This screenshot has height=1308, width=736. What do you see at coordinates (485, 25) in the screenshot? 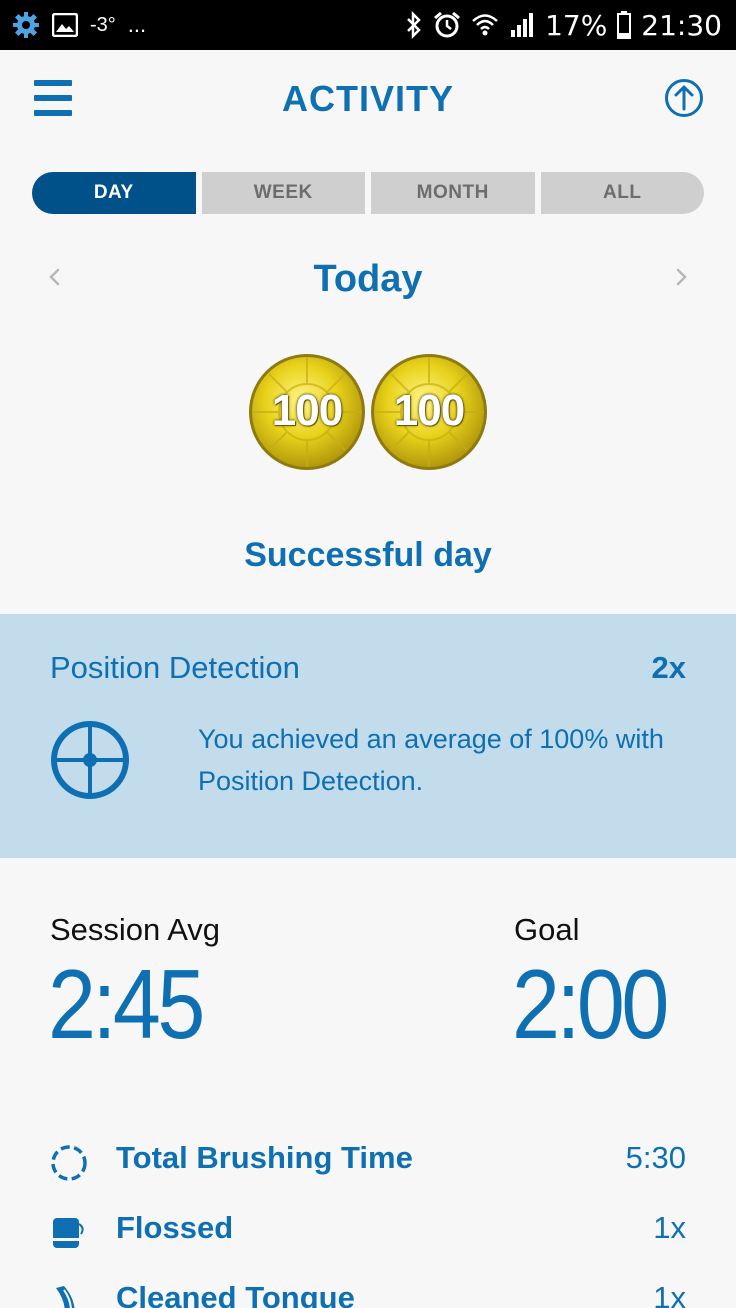
I see `wifi-icon` at bounding box center [485, 25].